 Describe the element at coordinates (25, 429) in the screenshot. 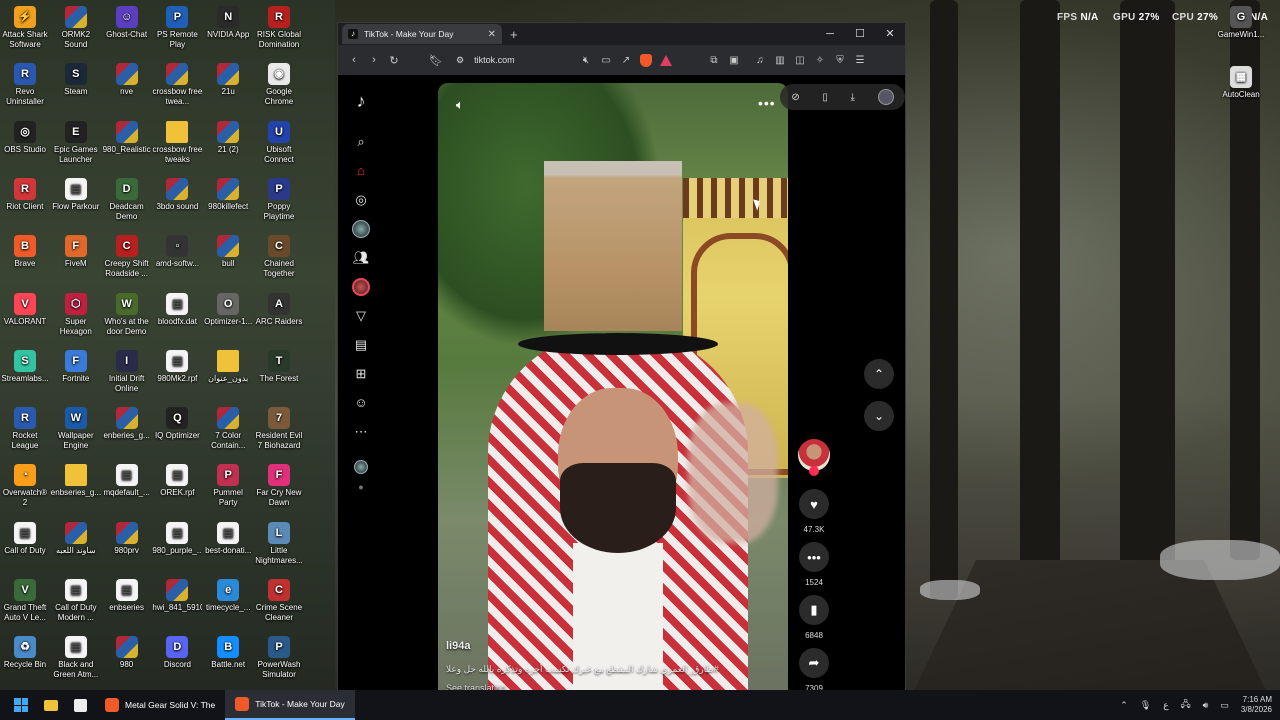

I see `desktop-icon: R Rocket League` at that location.